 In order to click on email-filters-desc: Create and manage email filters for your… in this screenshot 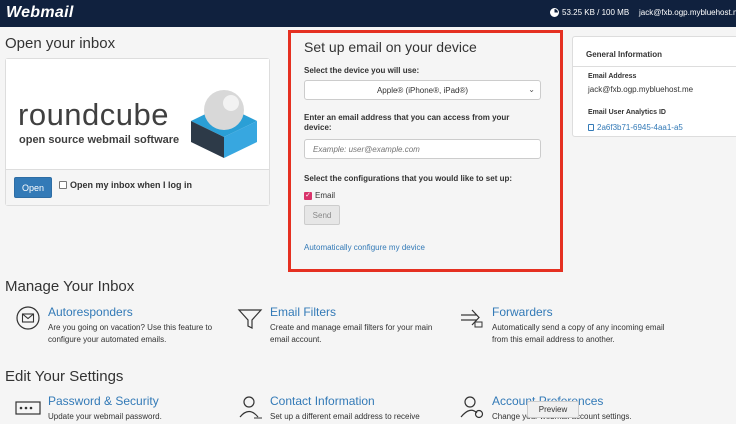, I will do `click(351, 333)`.